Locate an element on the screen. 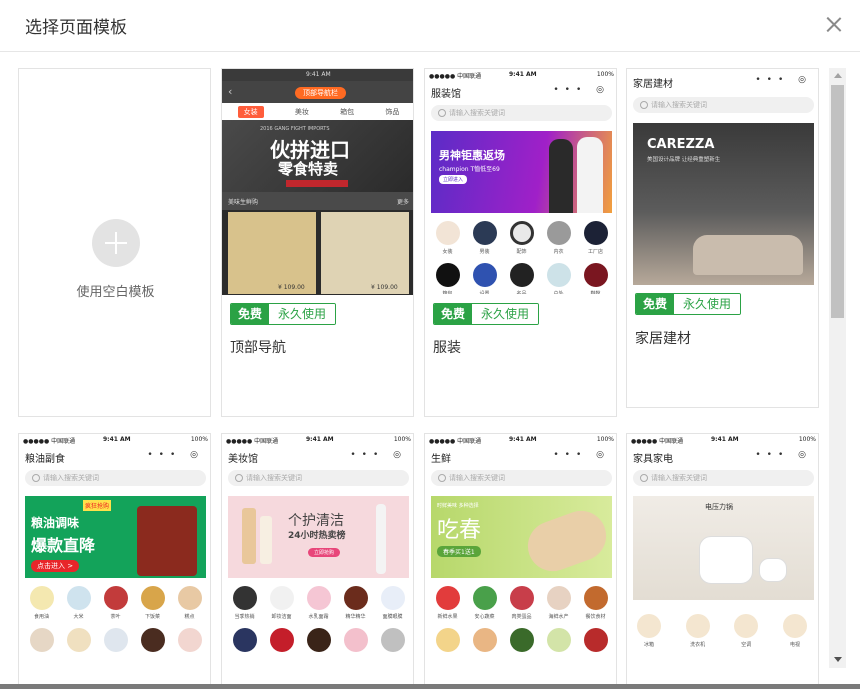  banner: 电压力锅 is located at coordinates (723, 548).